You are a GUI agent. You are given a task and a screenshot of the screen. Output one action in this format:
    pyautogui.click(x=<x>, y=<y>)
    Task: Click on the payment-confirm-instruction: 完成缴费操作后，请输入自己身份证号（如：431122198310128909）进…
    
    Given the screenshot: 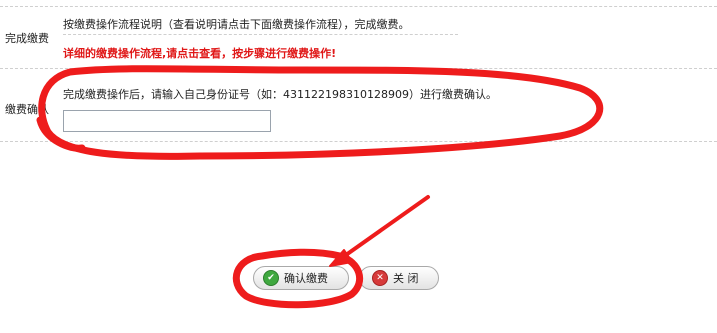 What is the action you would take?
    pyautogui.click(x=280, y=94)
    